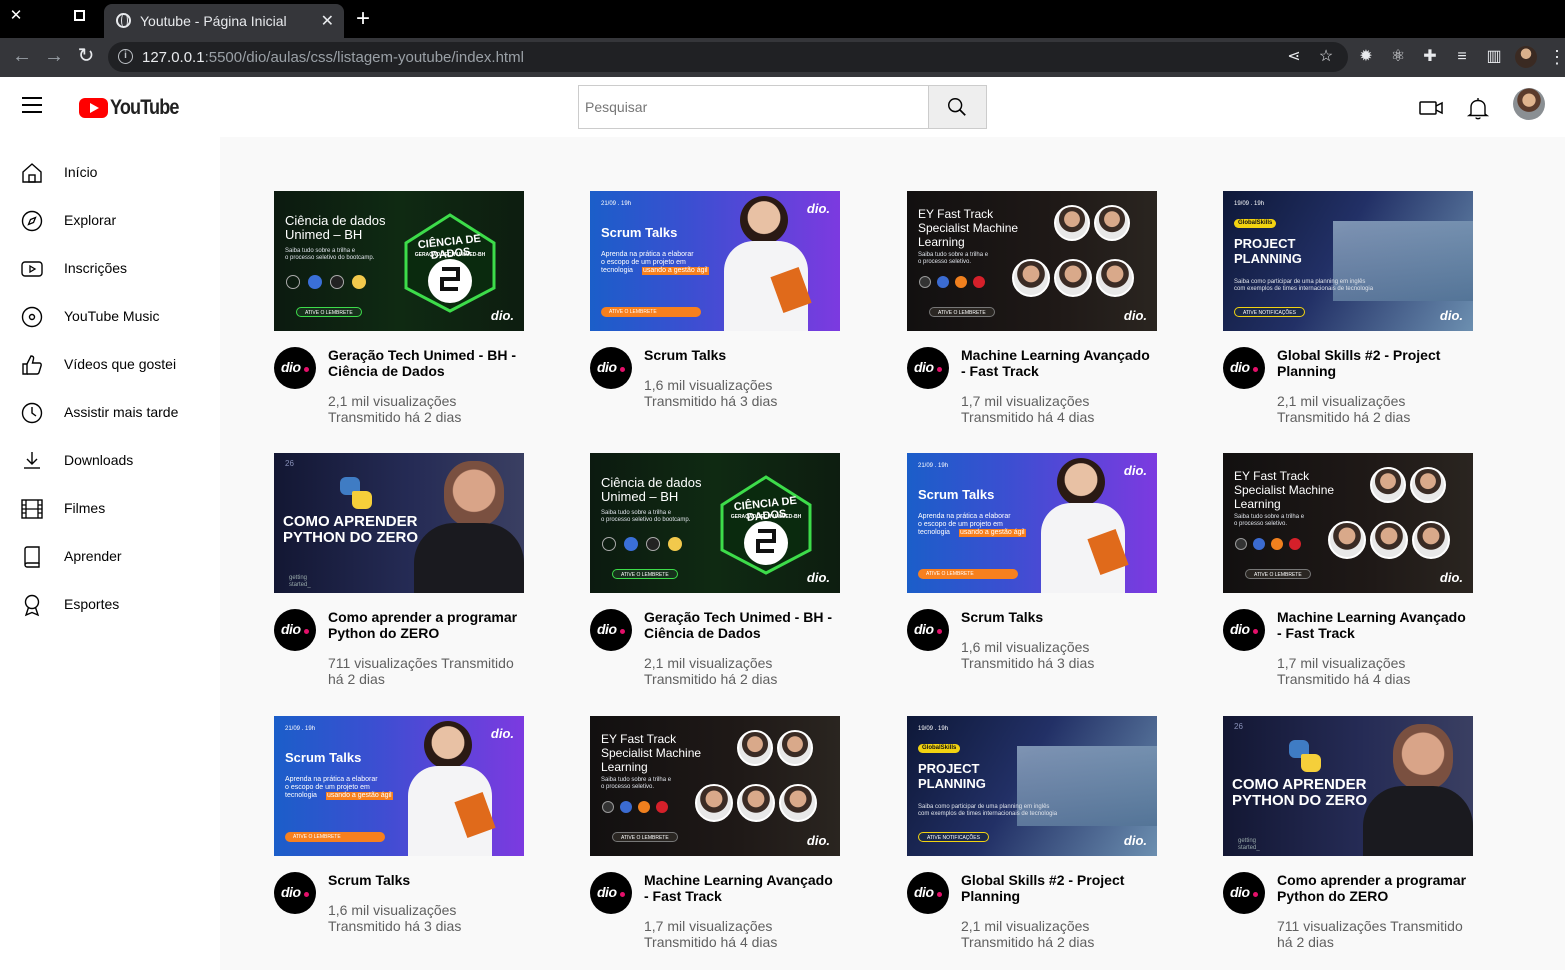  What do you see at coordinates (110, 364) in the screenshot?
I see `sidebar-item-videos-que-gostei: Vídeos que gostei` at bounding box center [110, 364].